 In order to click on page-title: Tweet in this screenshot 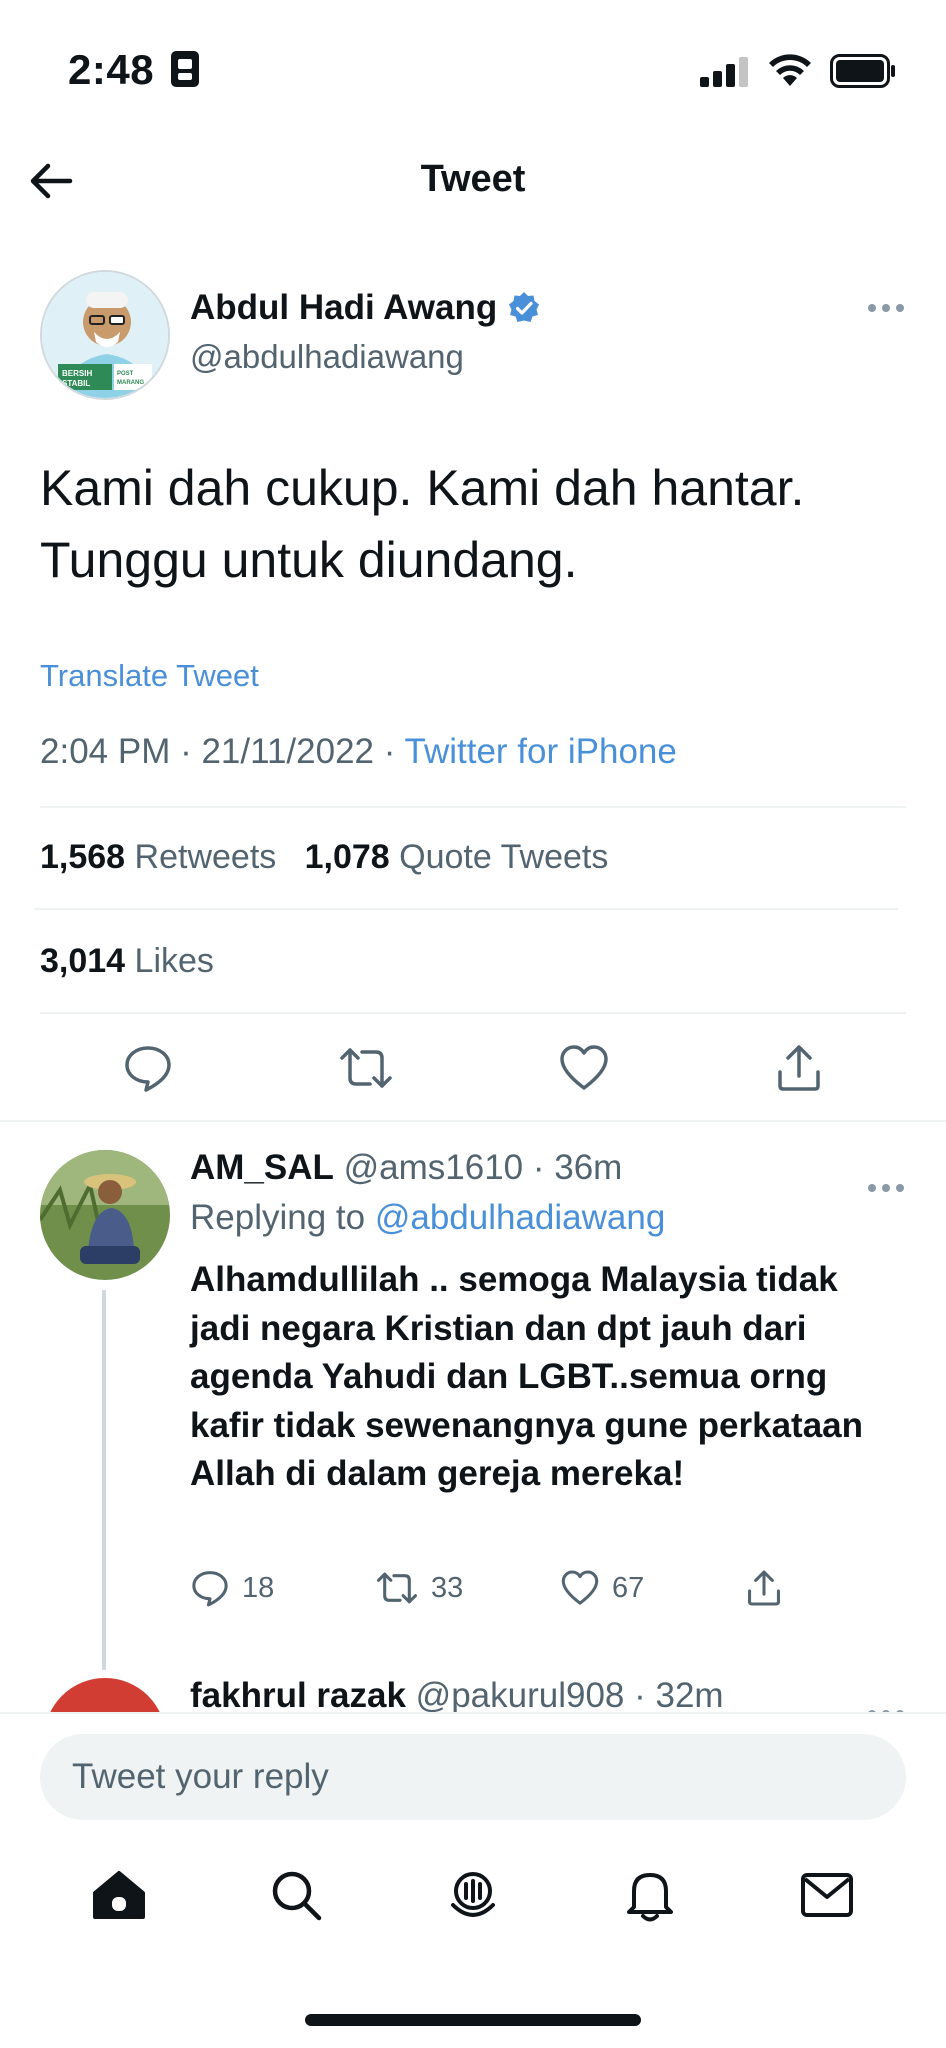, I will do `click(473, 179)`.